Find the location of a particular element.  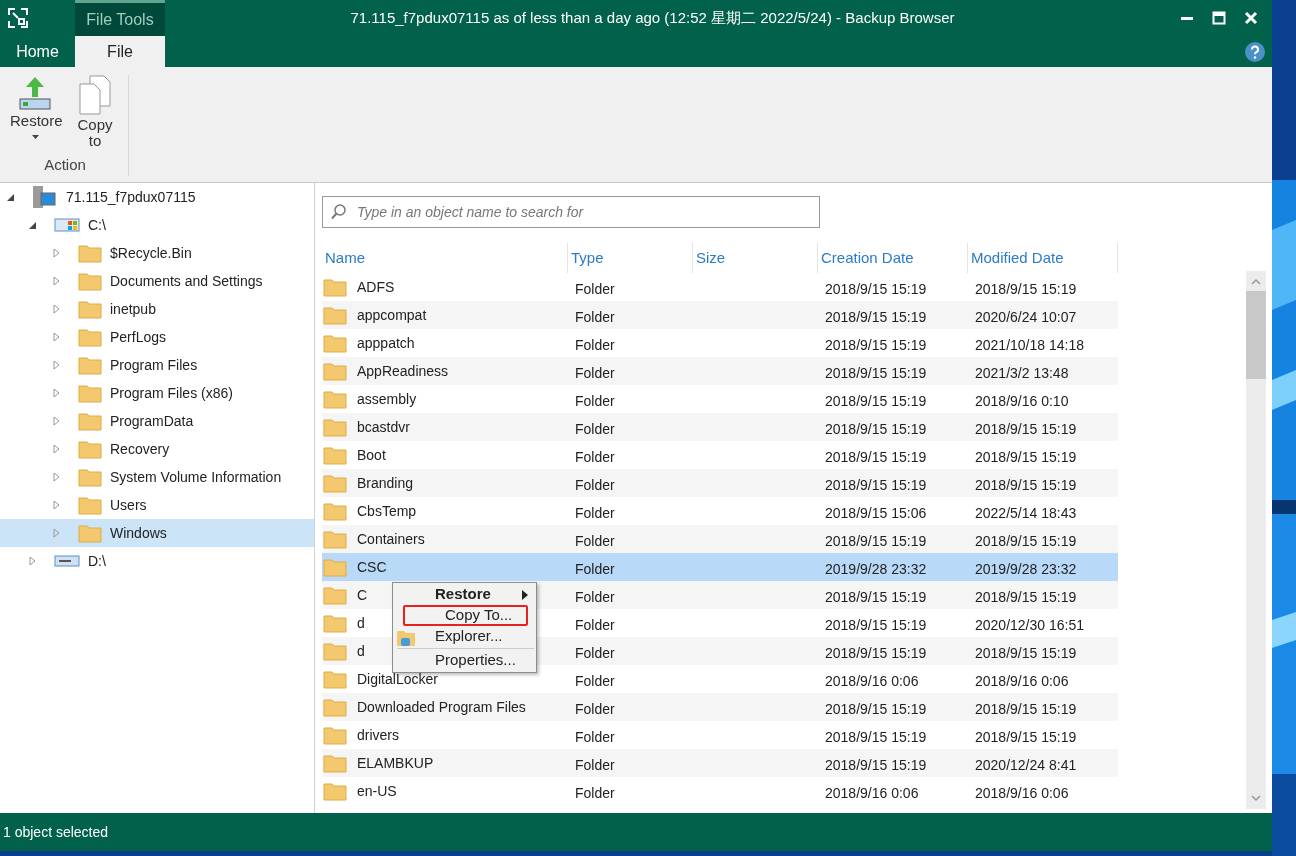

file-name: Boot is located at coordinates (371, 455).